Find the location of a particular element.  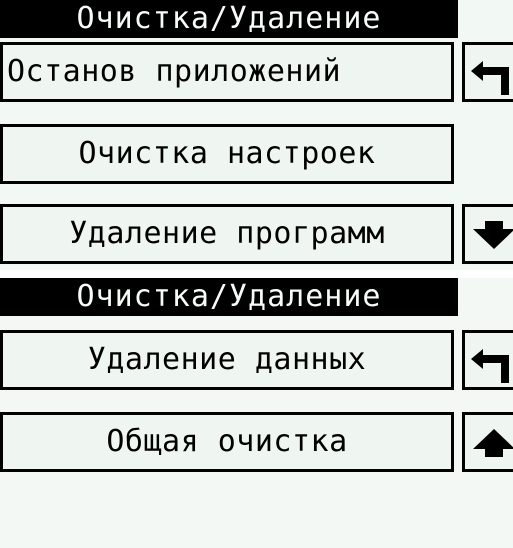

scroll-up-button is located at coordinates (487, 442).